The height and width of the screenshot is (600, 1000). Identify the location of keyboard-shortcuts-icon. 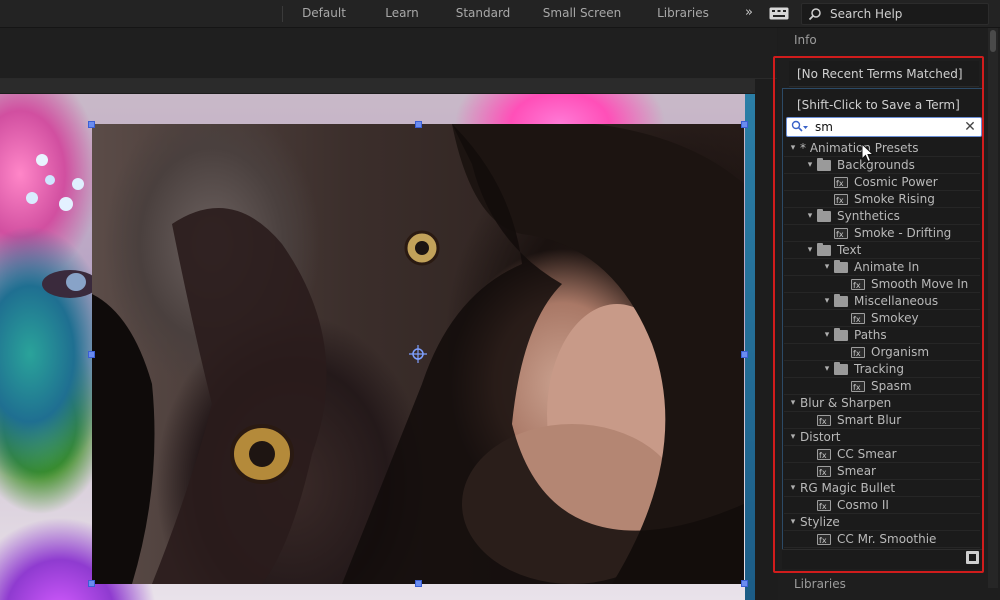
(779, 13).